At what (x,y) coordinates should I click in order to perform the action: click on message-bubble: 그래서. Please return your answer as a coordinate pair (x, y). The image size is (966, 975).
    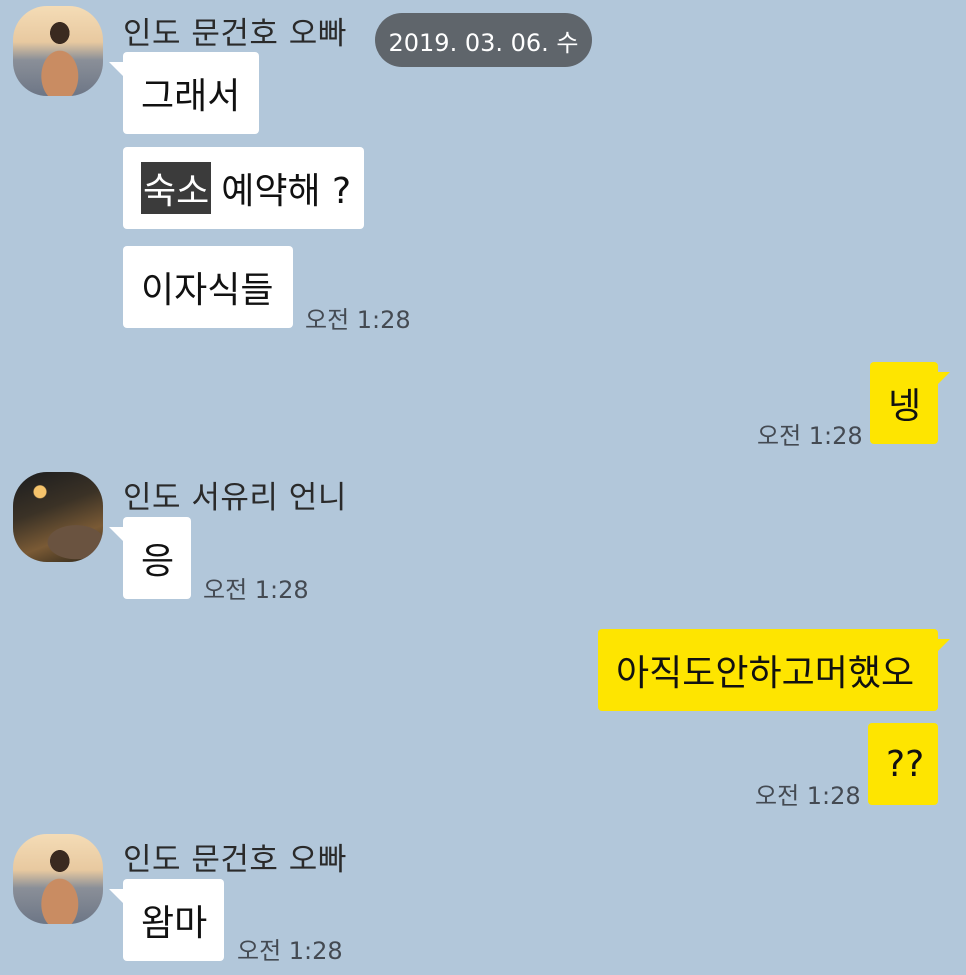
    Looking at the image, I should click on (191, 93).